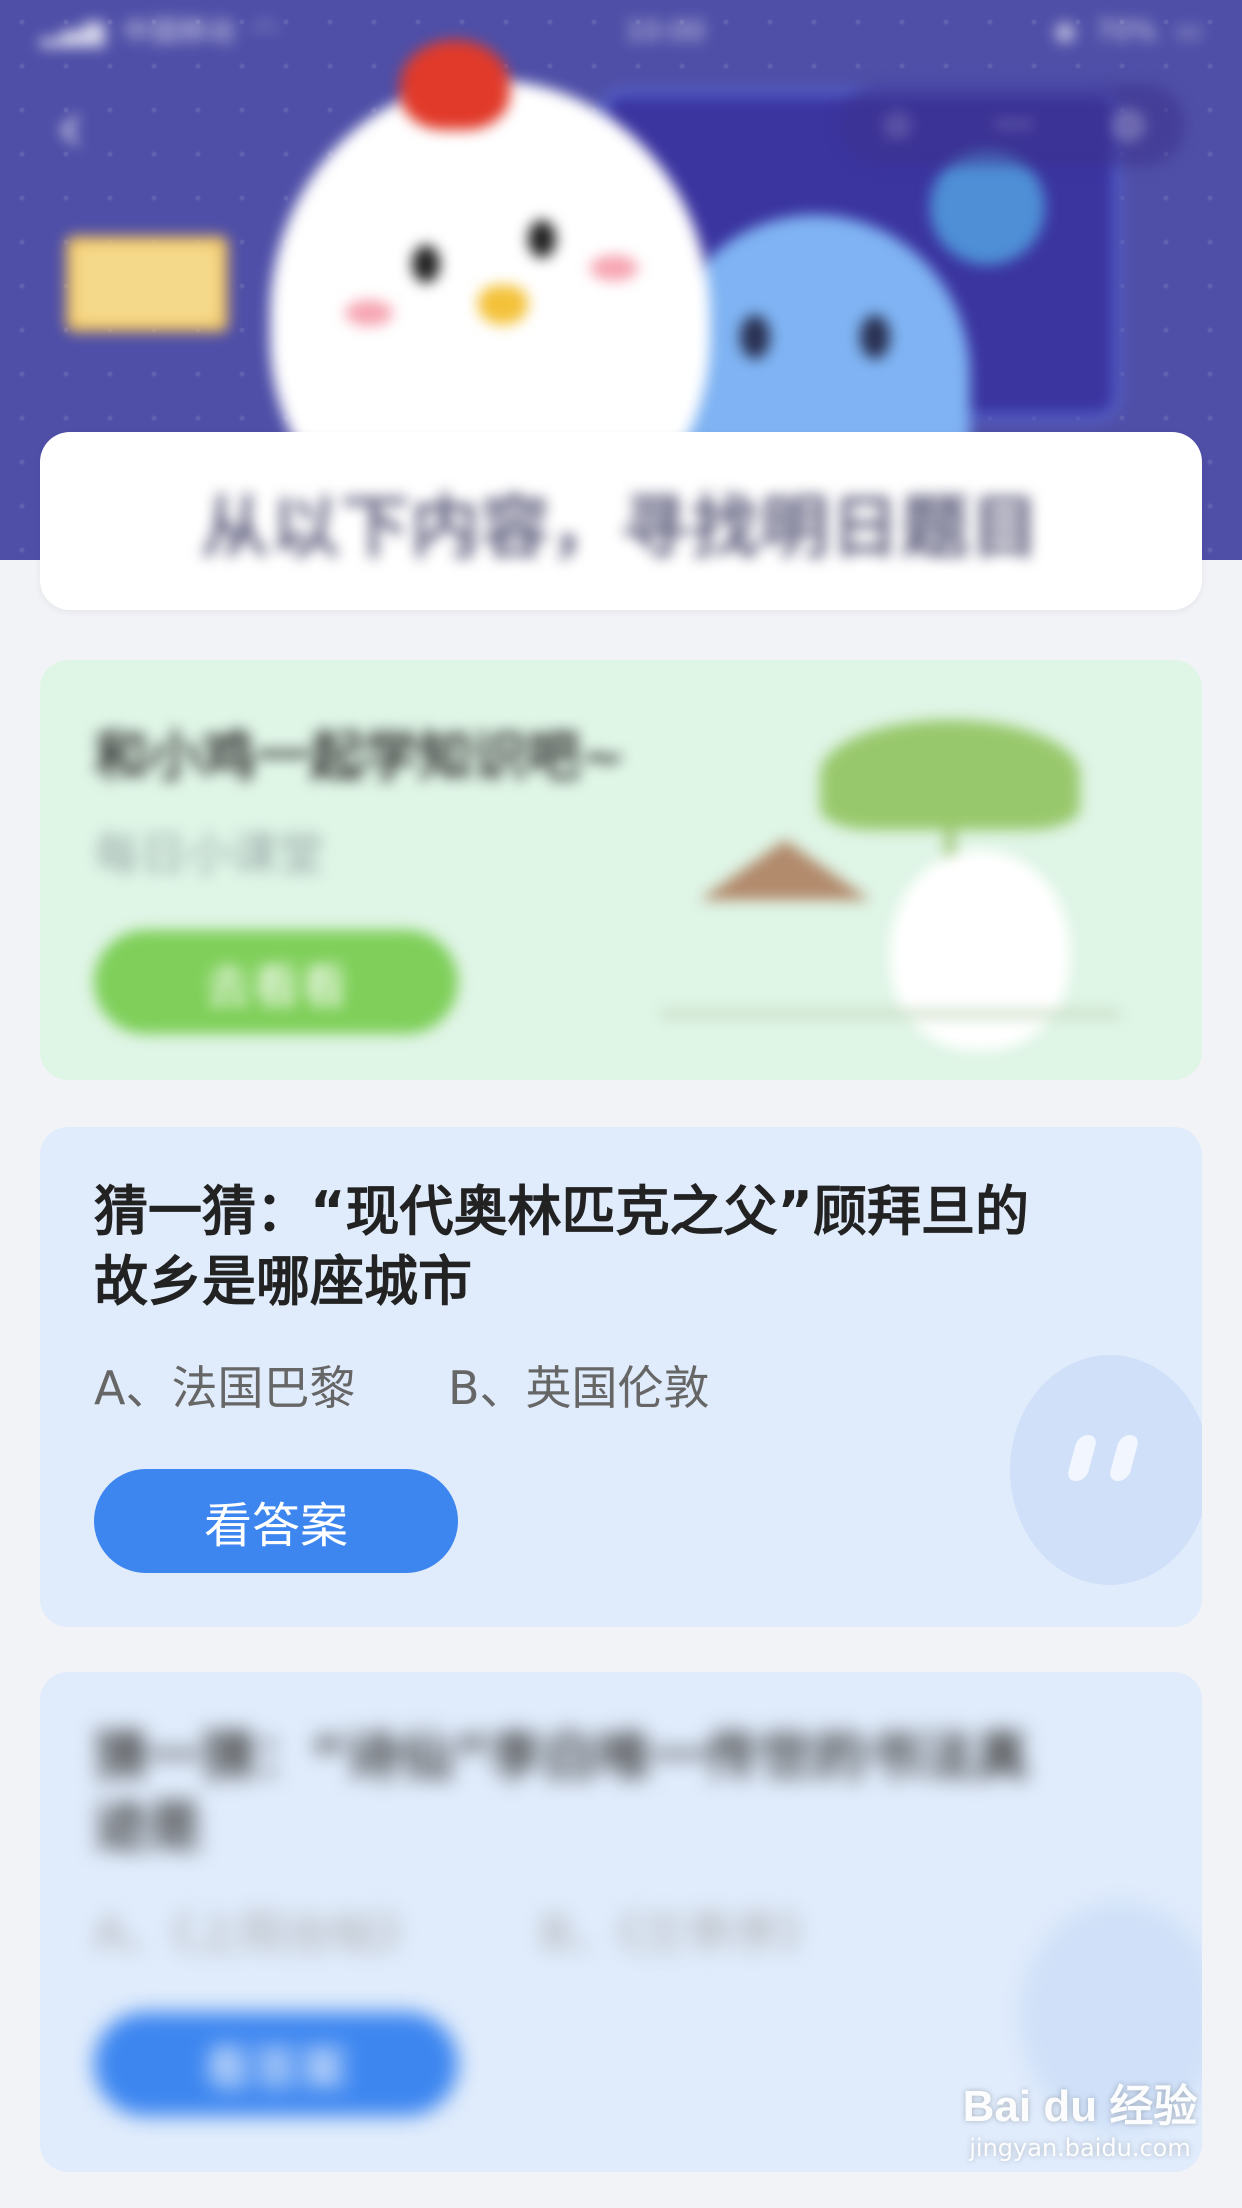  Describe the element at coordinates (283, 1281) in the screenshot. I see `quiz-question-line2: 故乡是哪座城市` at that location.